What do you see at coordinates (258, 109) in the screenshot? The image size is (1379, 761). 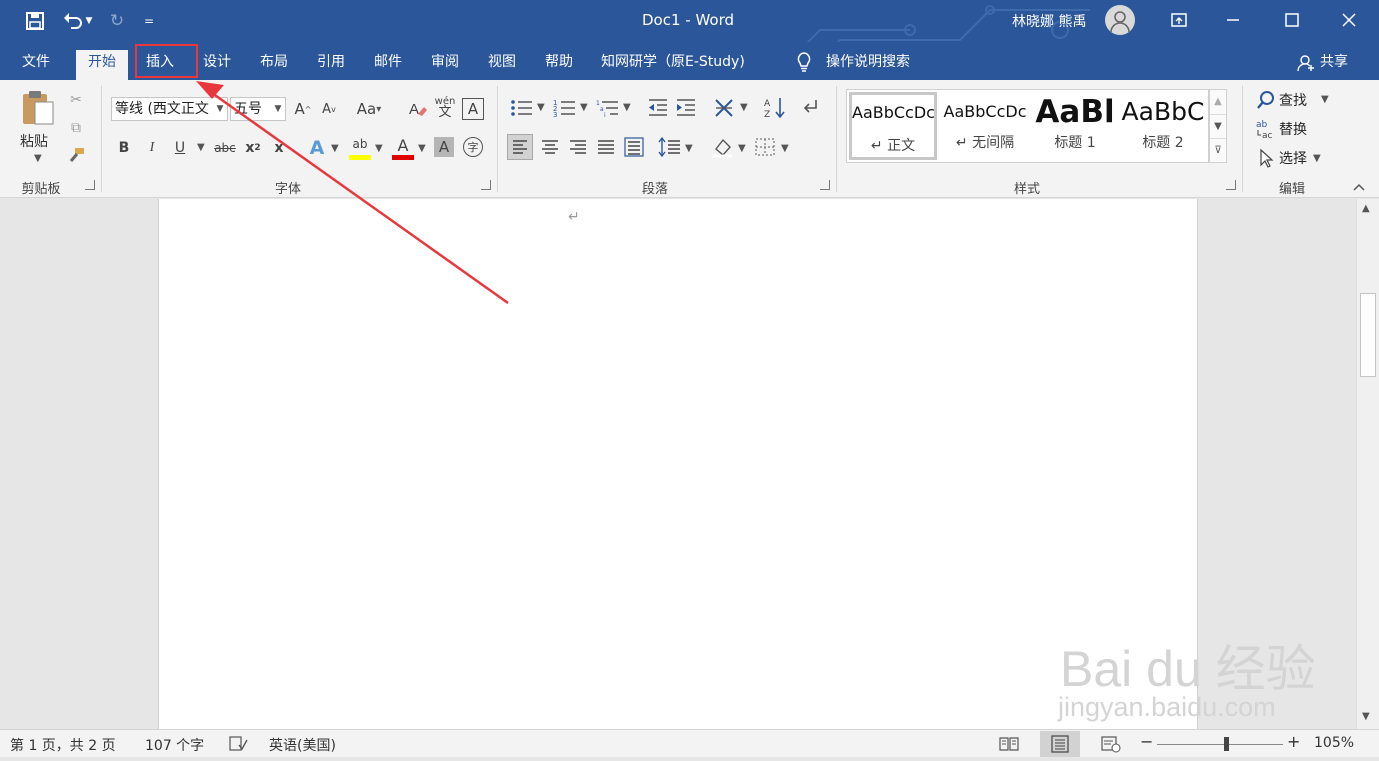 I see `font-size-select: 五号 ▼` at bounding box center [258, 109].